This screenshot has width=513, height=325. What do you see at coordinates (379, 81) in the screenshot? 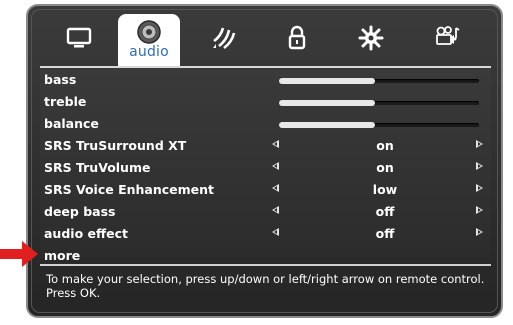
I see `bass-slider` at bounding box center [379, 81].